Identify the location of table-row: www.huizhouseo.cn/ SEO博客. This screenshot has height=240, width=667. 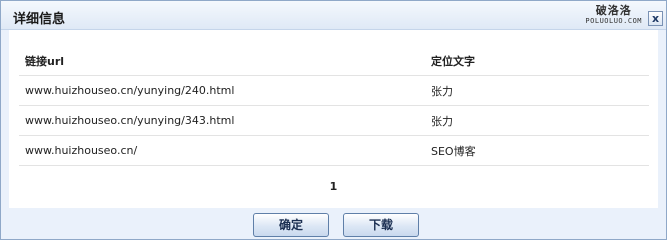
(334, 150).